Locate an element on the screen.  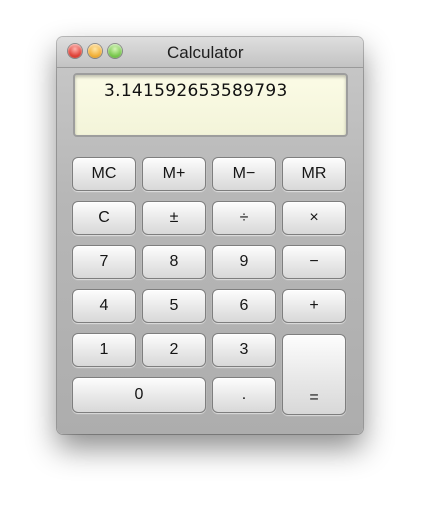
title-bar: Calculator is located at coordinates (210, 52).